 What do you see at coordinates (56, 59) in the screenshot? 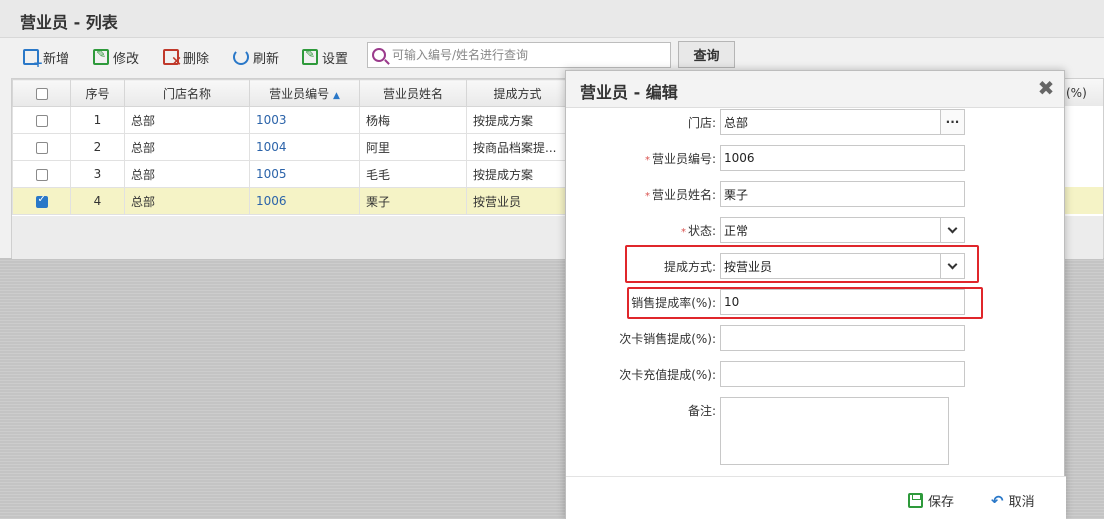
I see `new-button-label: 新增` at bounding box center [56, 59].